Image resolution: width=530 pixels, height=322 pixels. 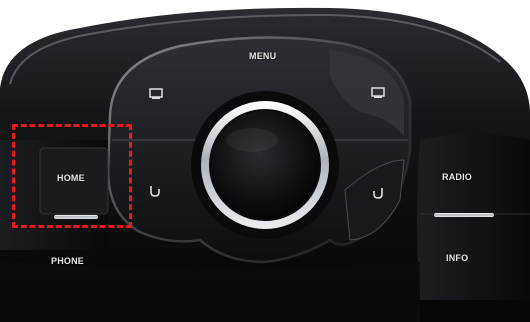 I want to click on upper-right-screen-button, so click(x=369, y=93).